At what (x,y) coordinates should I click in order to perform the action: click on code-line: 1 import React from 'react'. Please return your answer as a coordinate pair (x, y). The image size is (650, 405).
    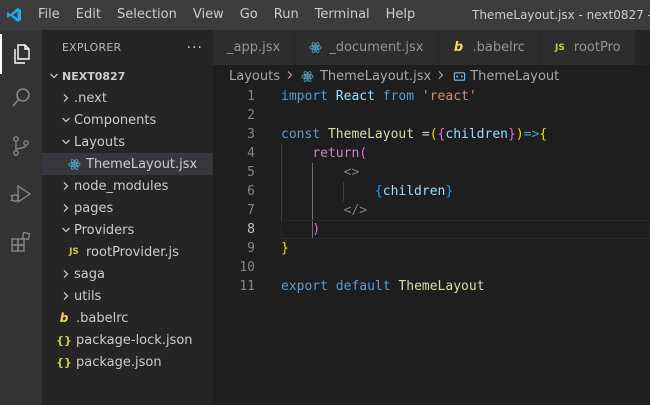
    Looking at the image, I should click on (431, 96).